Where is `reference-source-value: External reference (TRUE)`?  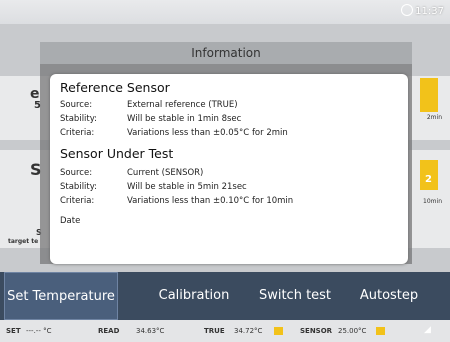
reference-source-value: External reference (TRUE) is located at coordinates (182, 105).